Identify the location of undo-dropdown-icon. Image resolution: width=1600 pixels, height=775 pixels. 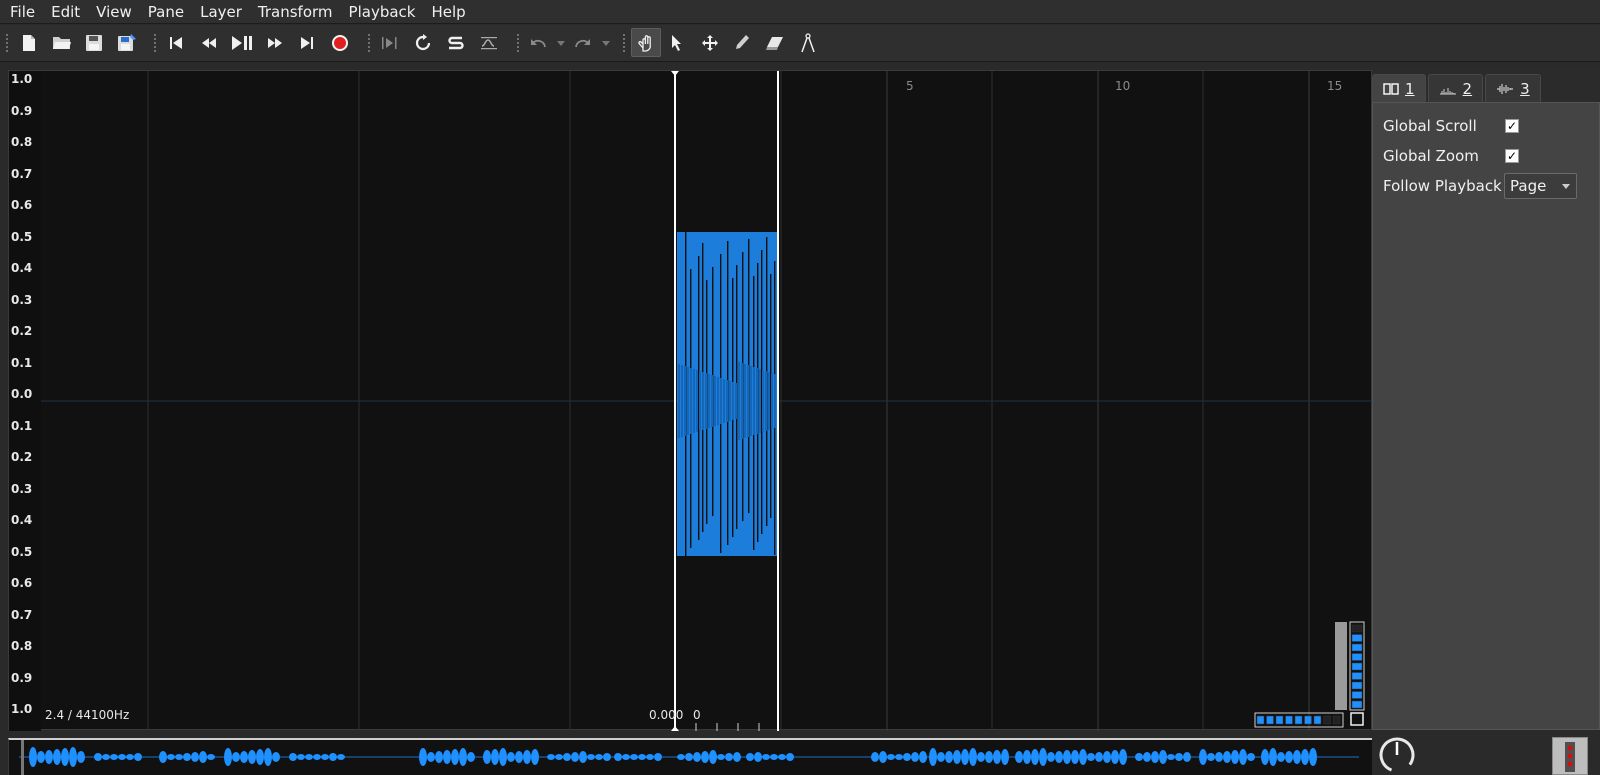
(561, 43).